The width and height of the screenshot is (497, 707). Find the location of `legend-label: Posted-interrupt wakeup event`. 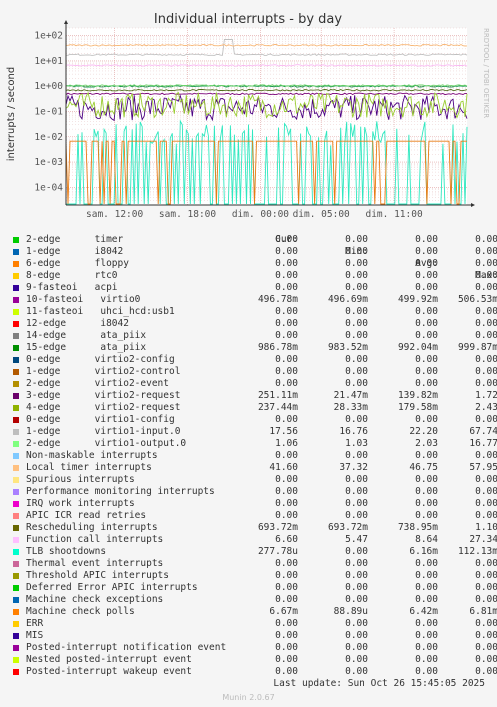

legend-label: Posted-interrupt wakeup event is located at coordinates (109, 671).